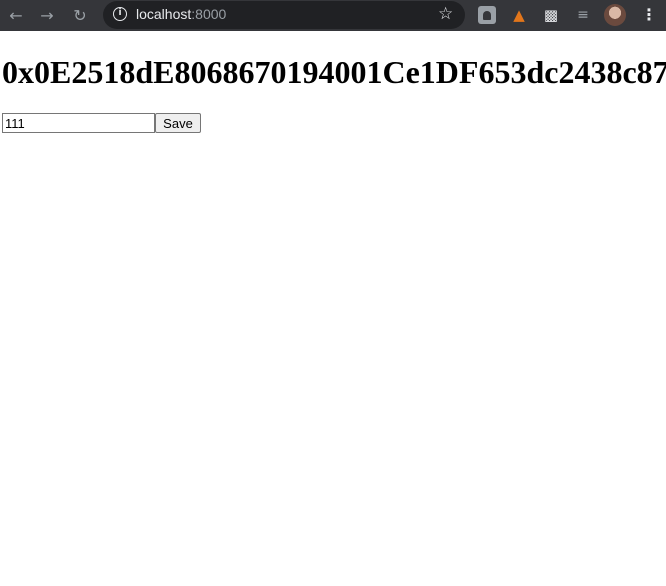 The width and height of the screenshot is (666, 586). Describe the element at coordinates (649, 14) in the screenshot. I see `kebab-menu-icon: ⋮` at that location.